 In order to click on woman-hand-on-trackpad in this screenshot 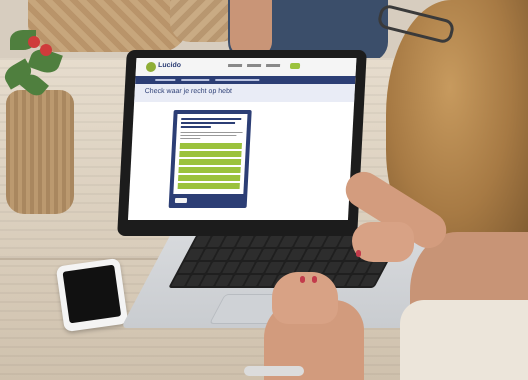, I will do `click(305, 298)`.